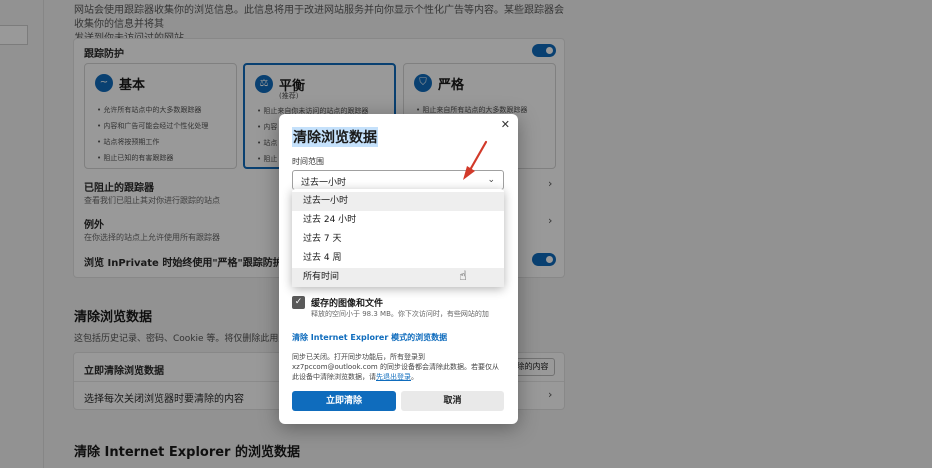 The image size is (932, 468). I want to click on clear-ie-mode-link: 清除 Internet Explorer 模式的浏览数据, so click(369, 337).